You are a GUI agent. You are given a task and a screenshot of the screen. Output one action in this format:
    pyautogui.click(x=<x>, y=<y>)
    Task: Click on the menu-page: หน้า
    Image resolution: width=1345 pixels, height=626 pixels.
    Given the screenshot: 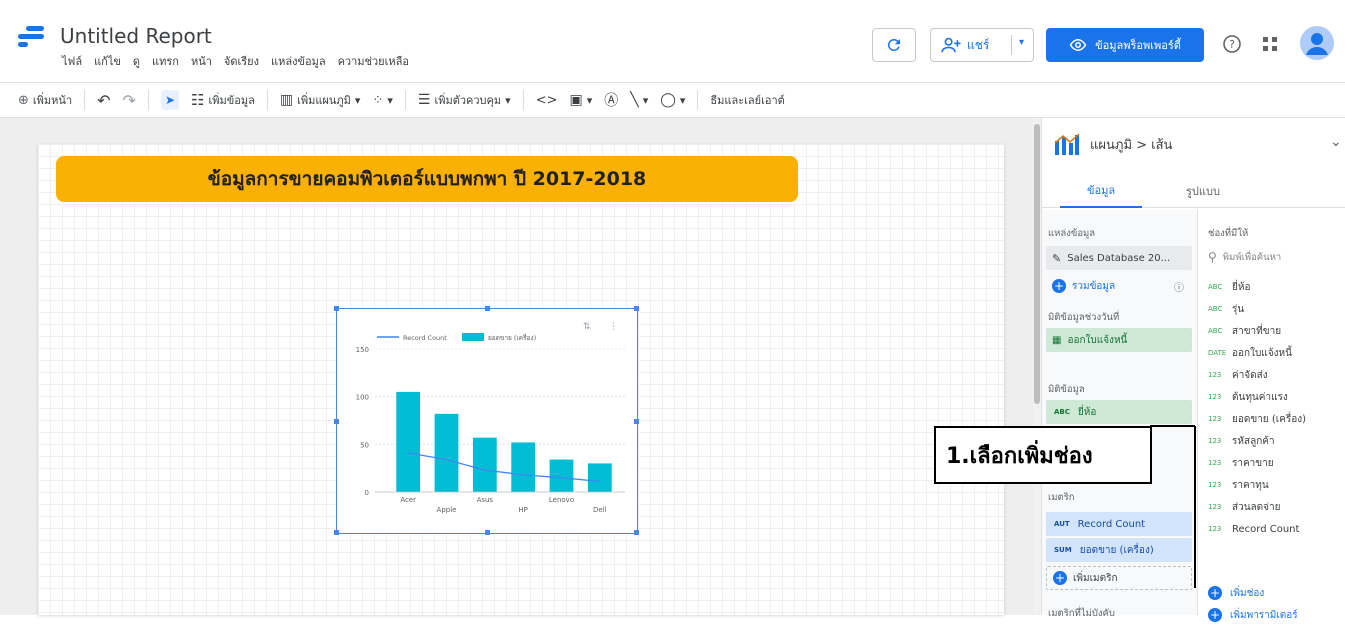 What is the action you would take?
    pyautogui.click(x=201, y=61)
    